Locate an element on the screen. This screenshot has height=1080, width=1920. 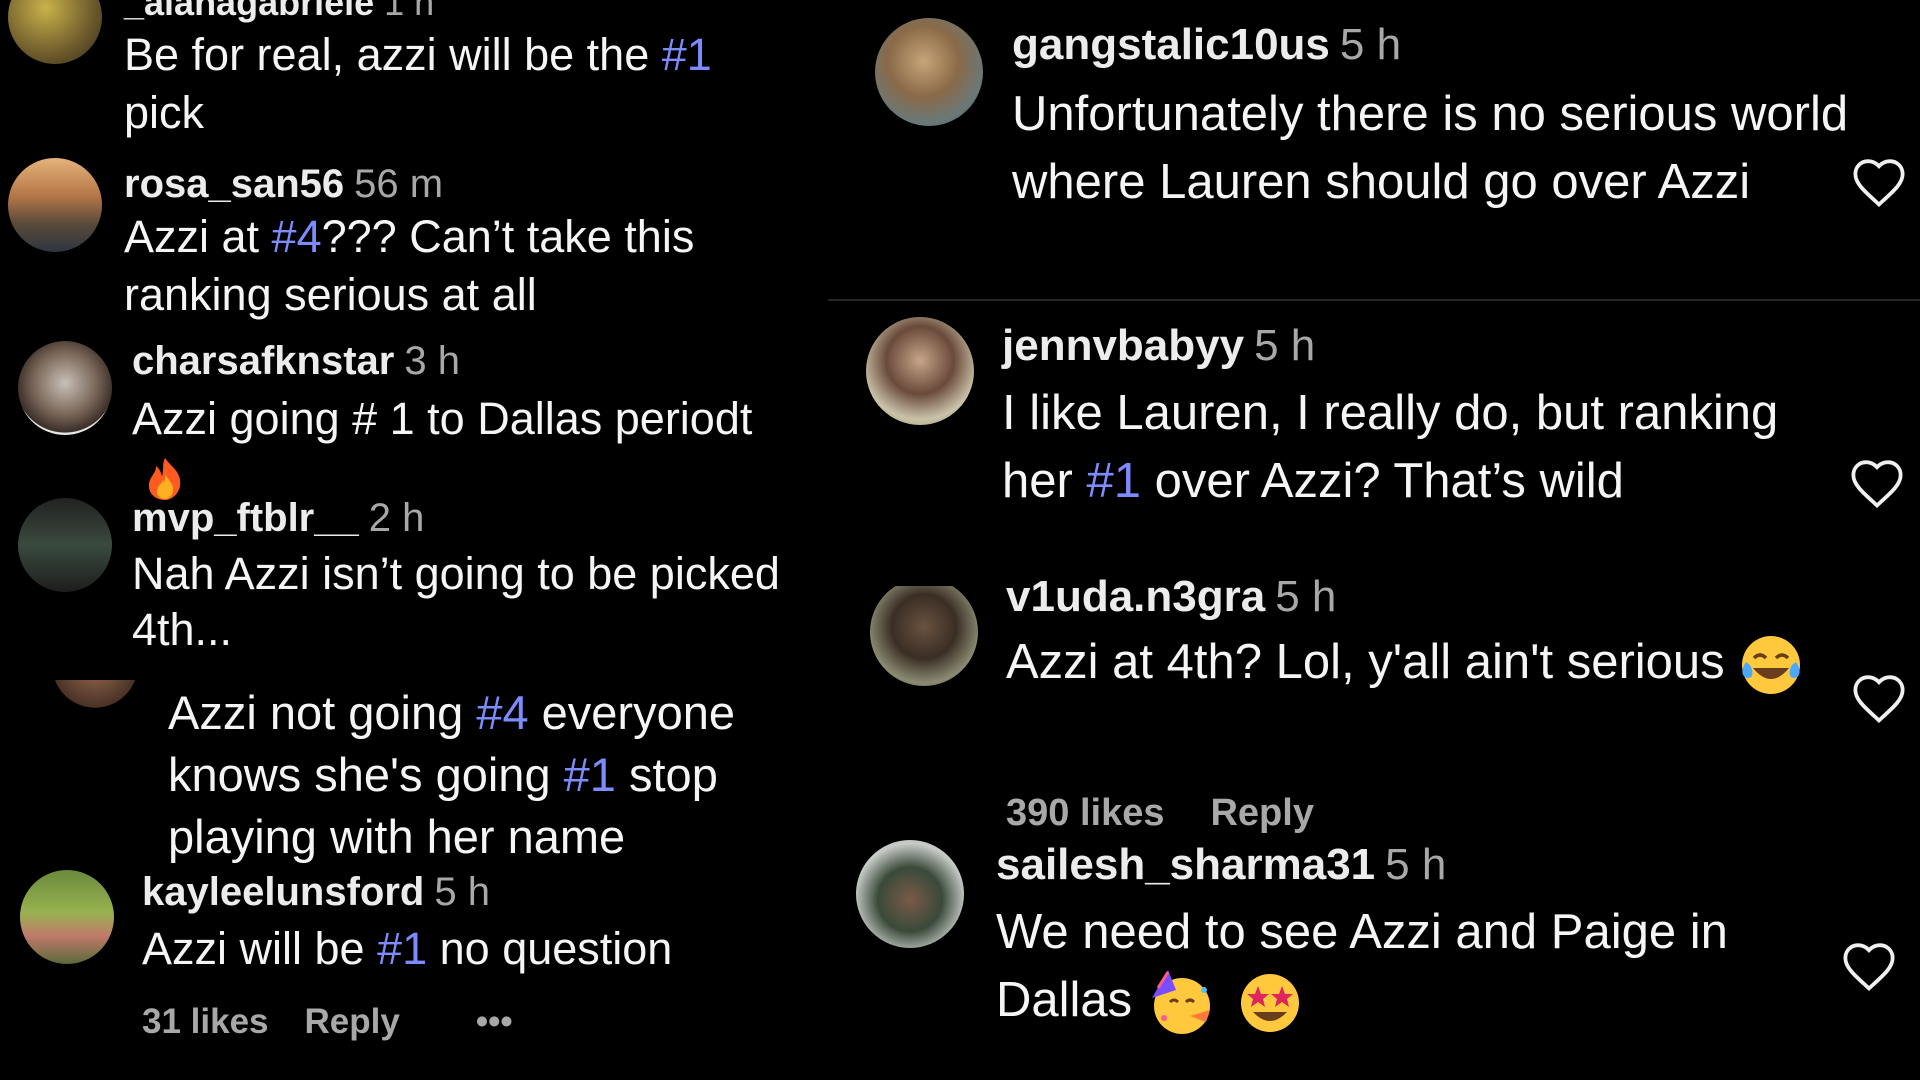
username: v1uda.n3gra 5 h is located at coordinates (1171, 597).